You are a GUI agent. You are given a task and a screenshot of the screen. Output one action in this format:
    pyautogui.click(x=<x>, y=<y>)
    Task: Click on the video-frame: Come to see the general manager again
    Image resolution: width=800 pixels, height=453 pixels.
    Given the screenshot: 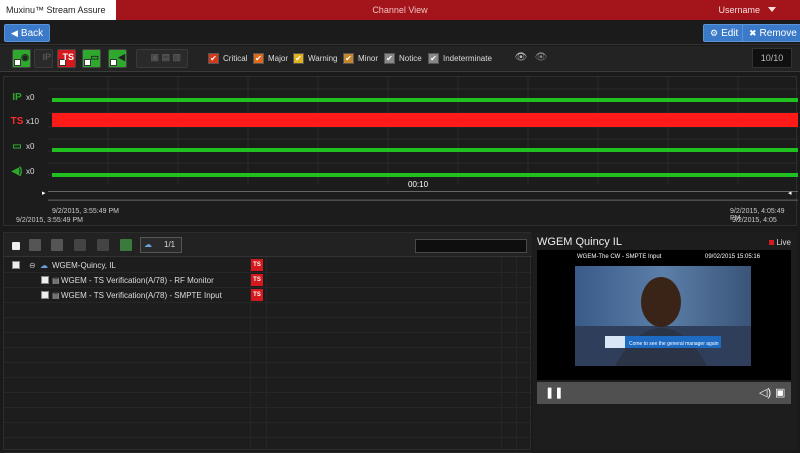 What is the action you would take?
    pyautogui.click(x=663, y=316)
    